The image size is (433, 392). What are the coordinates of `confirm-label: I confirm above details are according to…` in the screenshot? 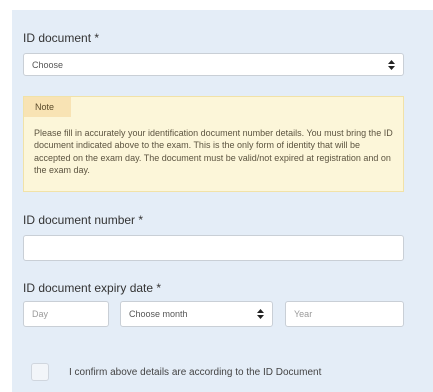 It's located at (195, 372).